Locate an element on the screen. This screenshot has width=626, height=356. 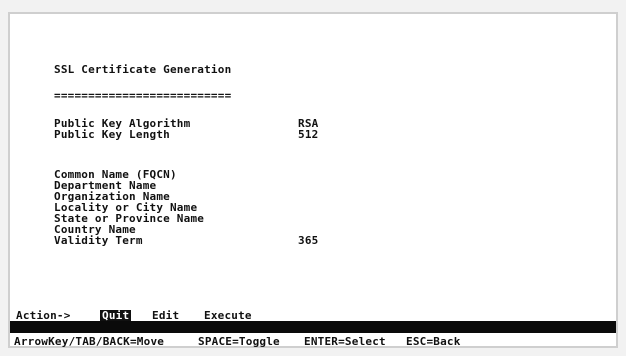
page-title: SSL Certificate Generation is located at coordinates (143, 69).